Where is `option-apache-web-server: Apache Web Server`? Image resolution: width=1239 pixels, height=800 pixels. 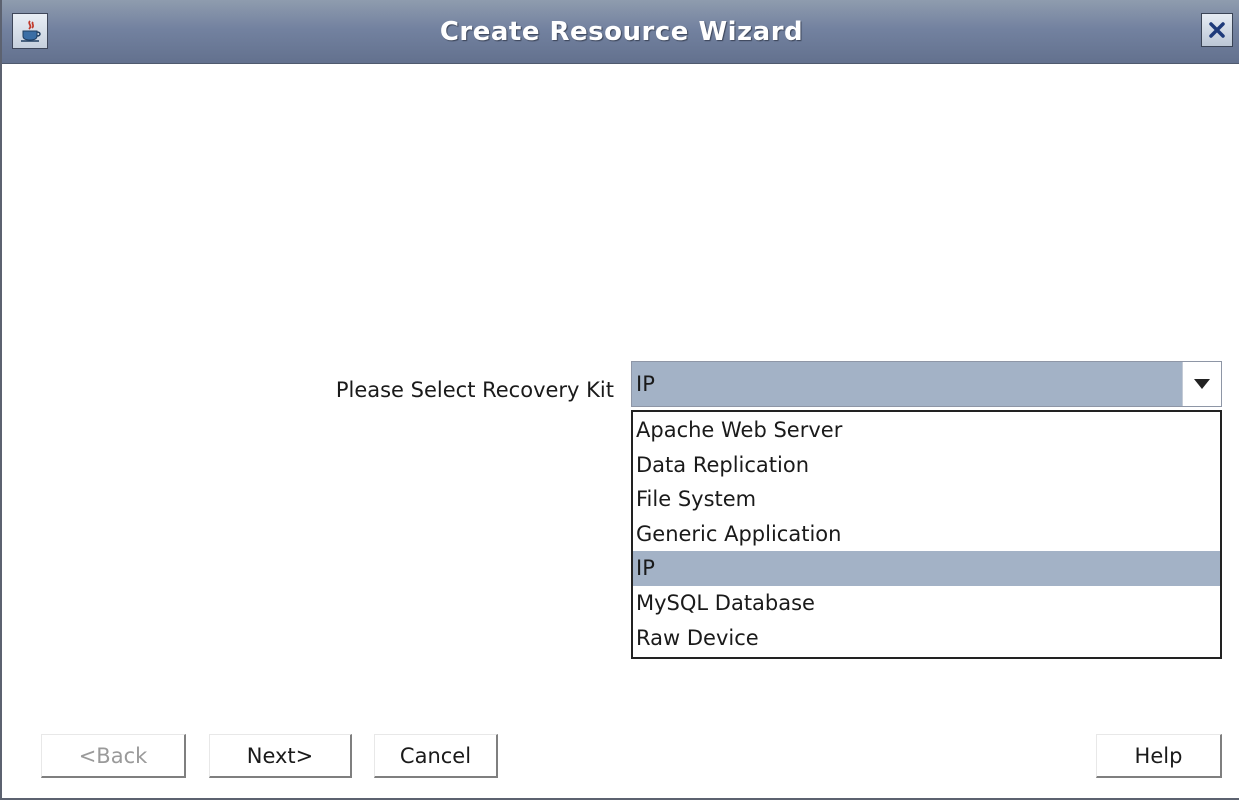 option-apache-web-server: Apache Web Server is located at coordinates (926, 430).